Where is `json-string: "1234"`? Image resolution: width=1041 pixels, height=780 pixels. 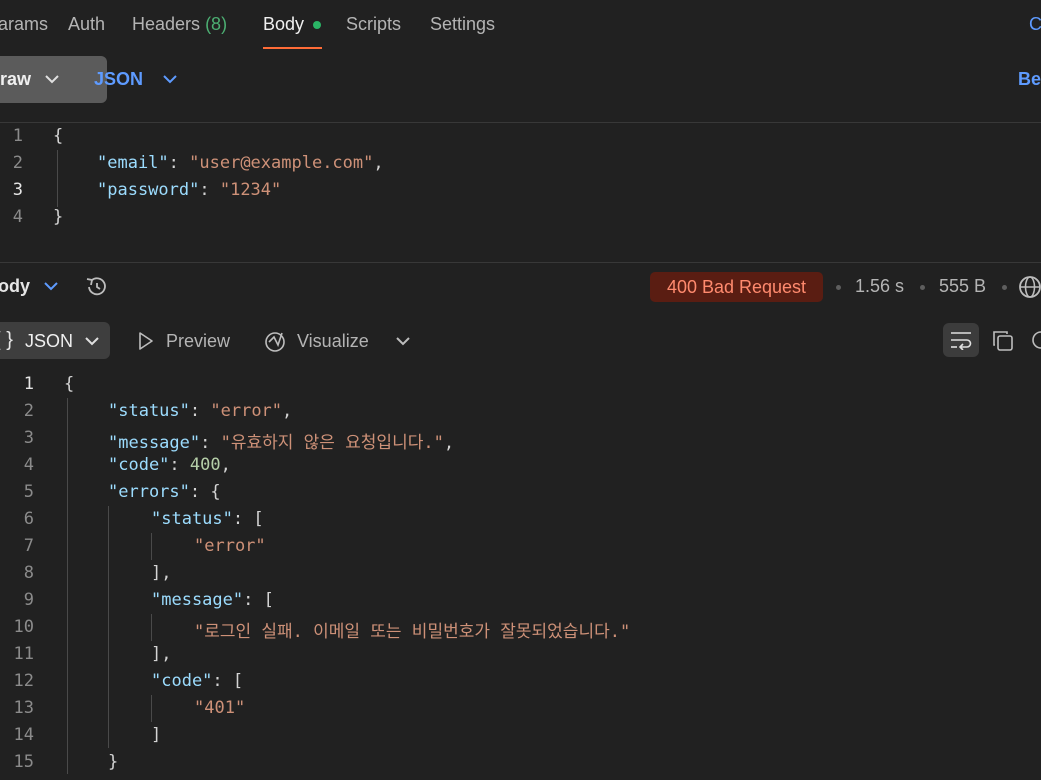
json-string: "1234" is located at coordinates (250, 190).